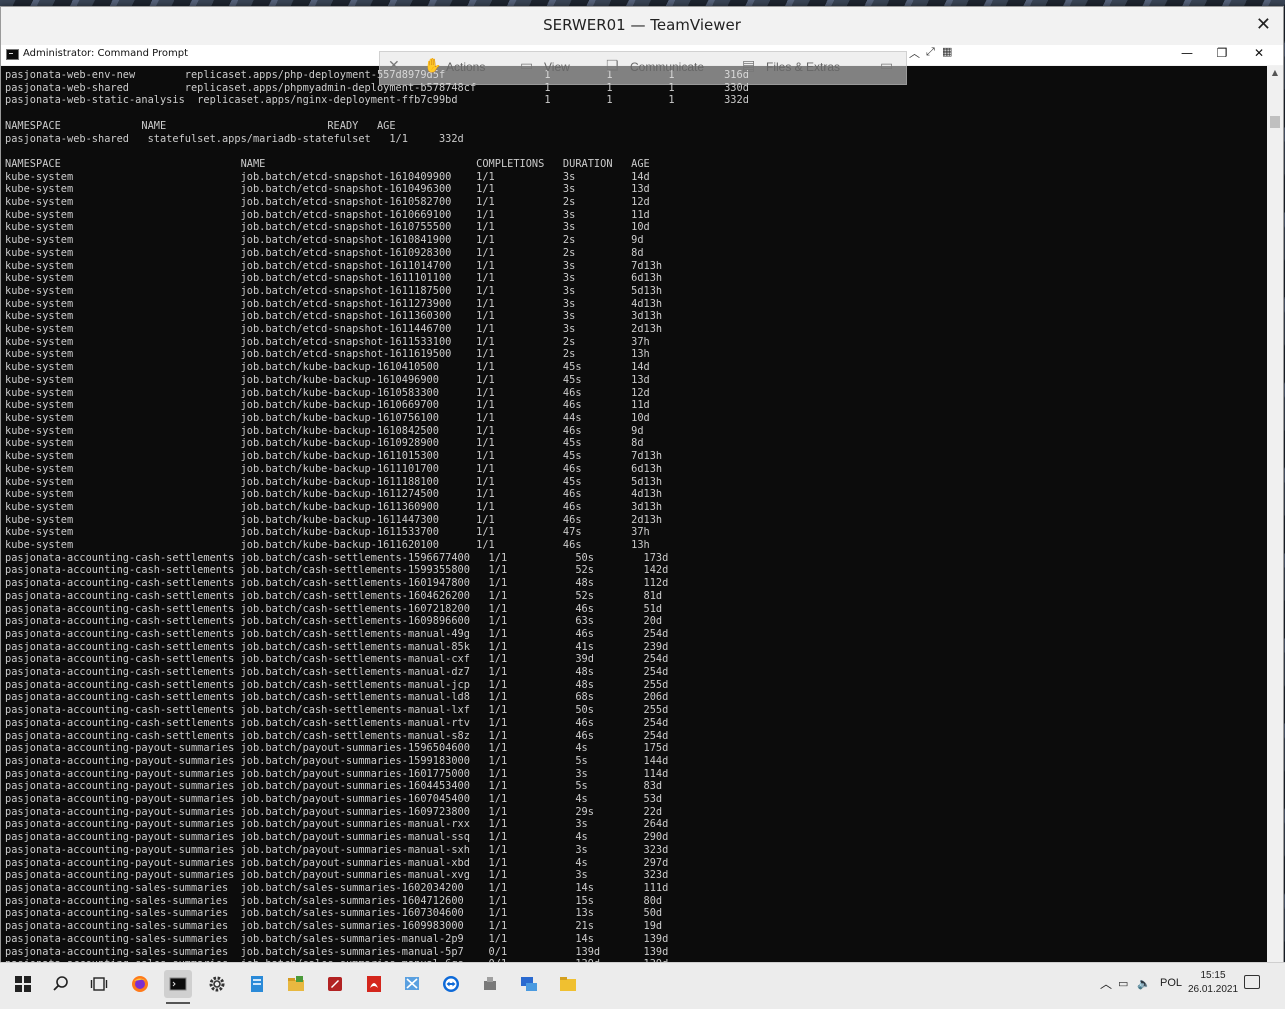 The image size is (1285, 1009). What do you see at coordinates (1213, 983) in the screenshot?
I see `system-clock: 15:15 26.01.2021` at bounding box center [1213, 983].